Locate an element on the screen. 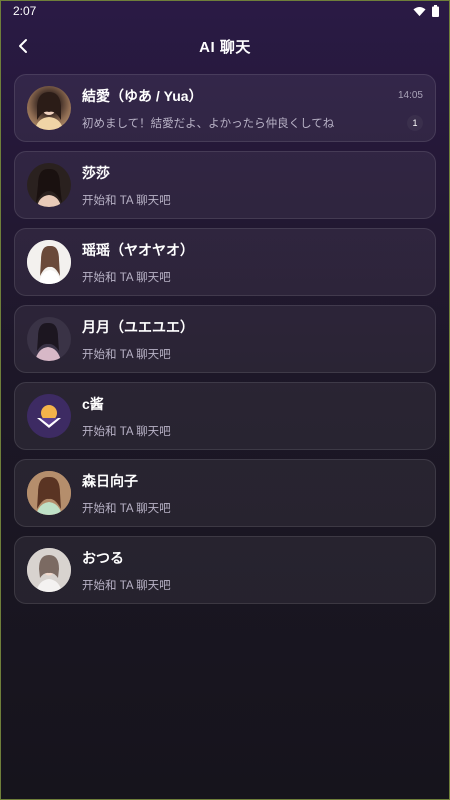 The height and width of the screenshot is (800, 450). back-button is located at coordinates (23, 46).